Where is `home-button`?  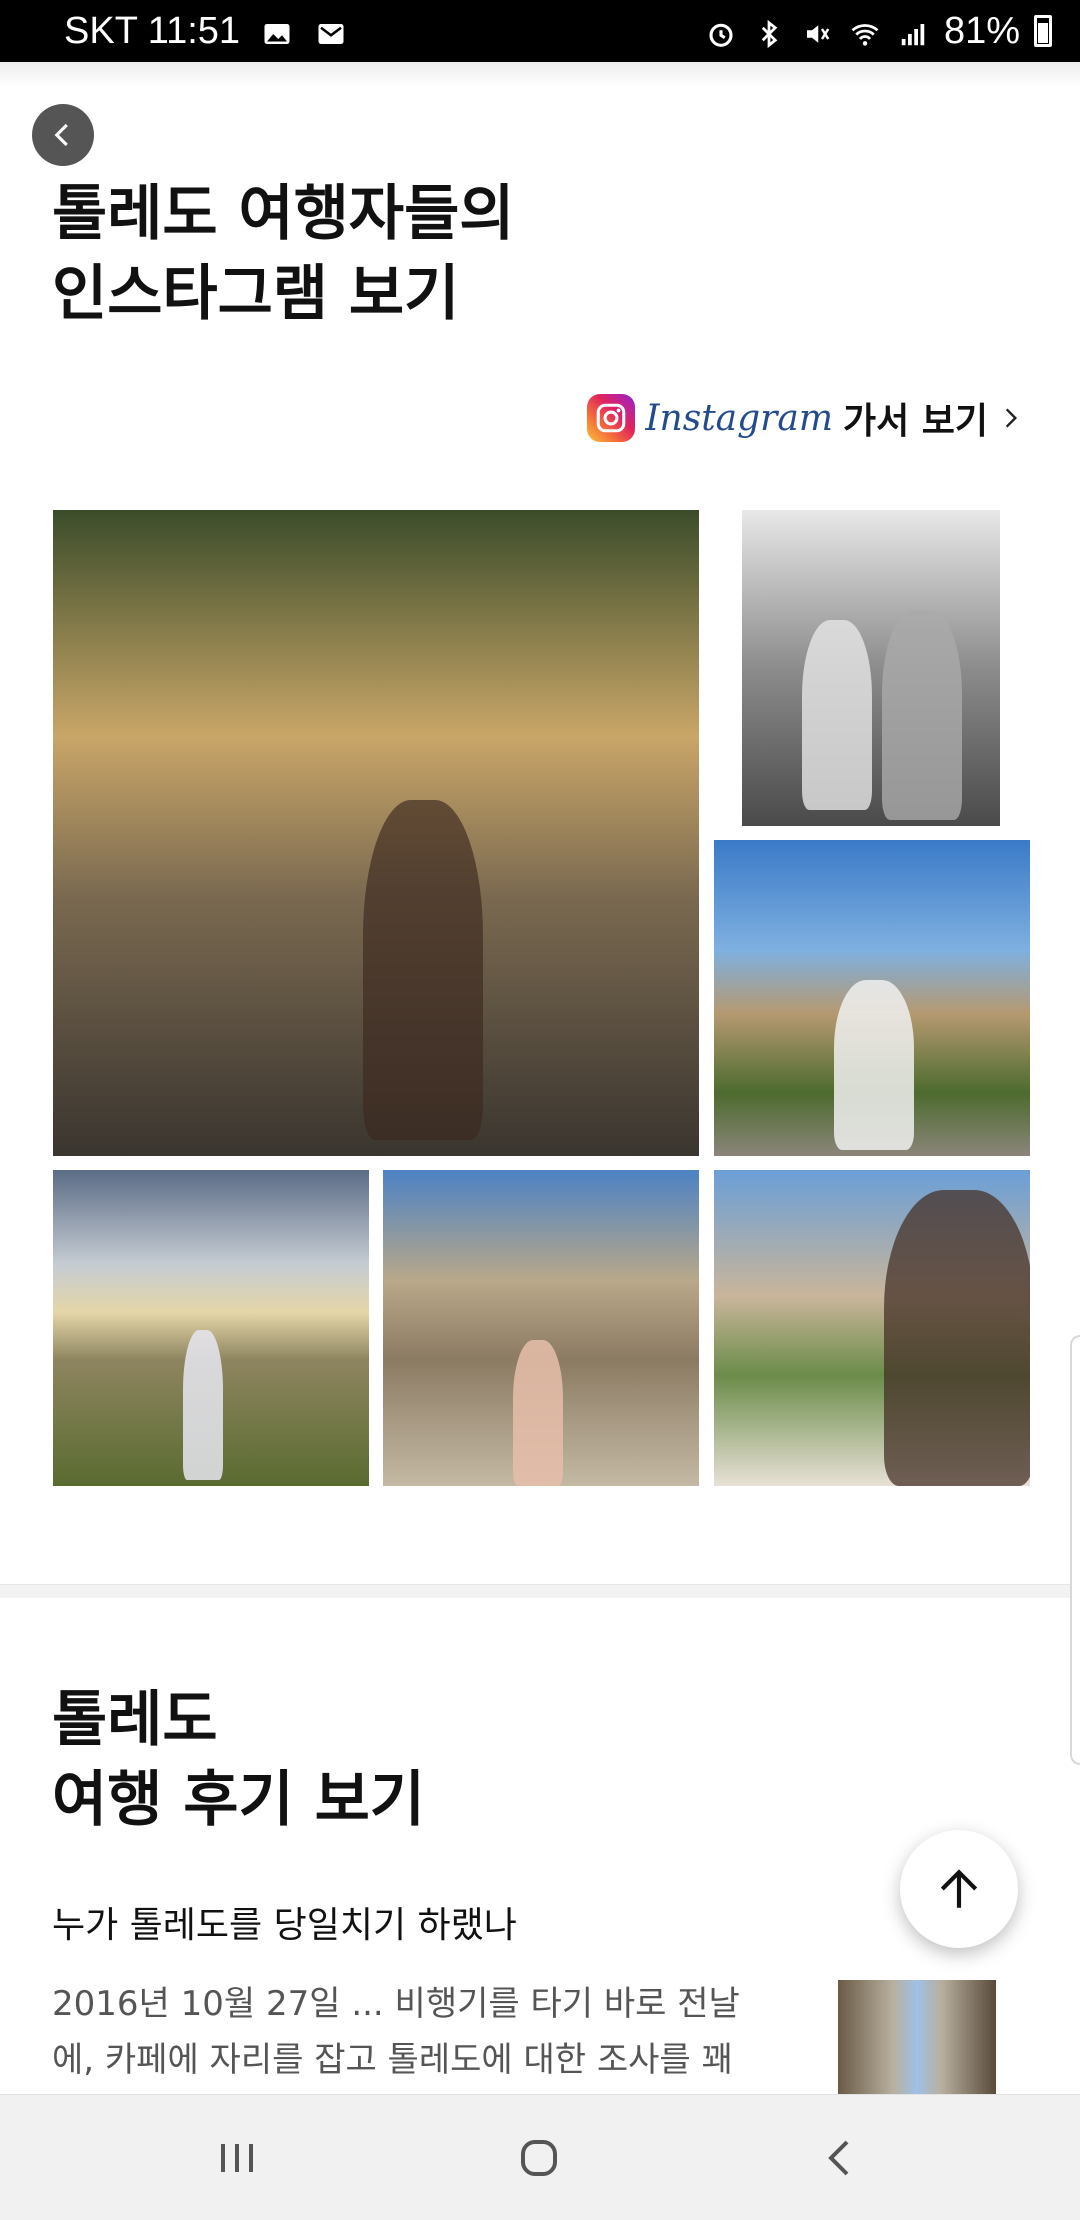 home-button is located at coordinates (539, 2158).